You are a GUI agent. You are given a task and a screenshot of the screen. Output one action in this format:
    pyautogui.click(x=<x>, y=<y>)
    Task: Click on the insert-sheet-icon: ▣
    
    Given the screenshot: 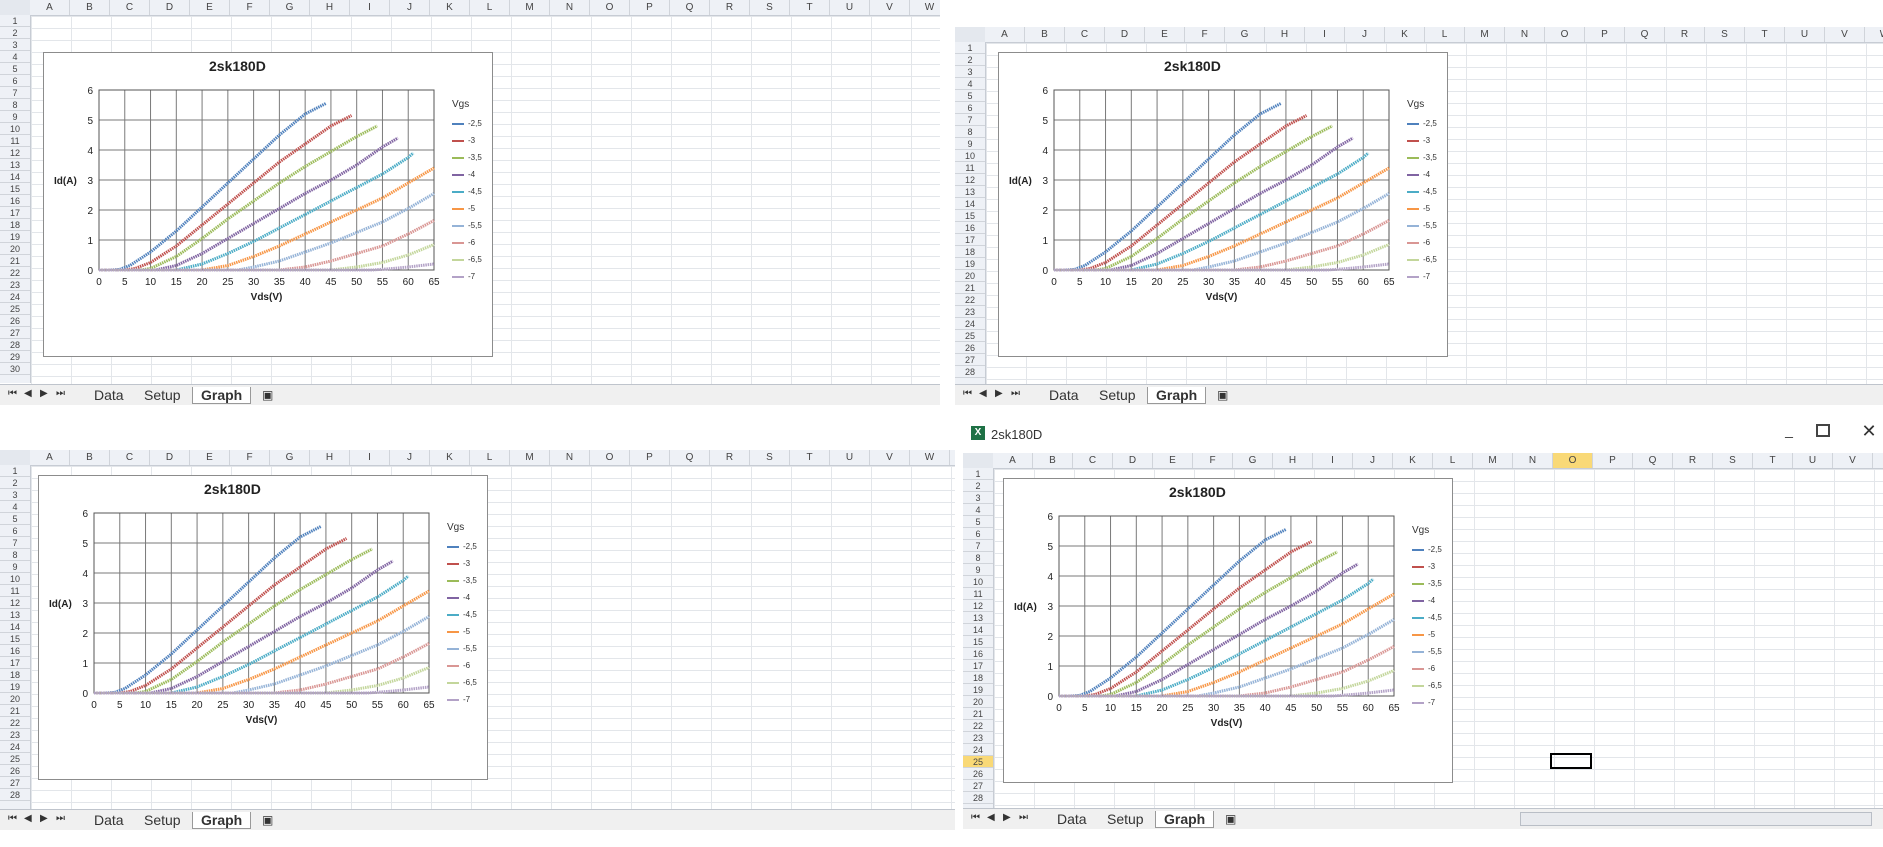 What is the action you would take?
    pyautogui.click(x=267, y=820)
    